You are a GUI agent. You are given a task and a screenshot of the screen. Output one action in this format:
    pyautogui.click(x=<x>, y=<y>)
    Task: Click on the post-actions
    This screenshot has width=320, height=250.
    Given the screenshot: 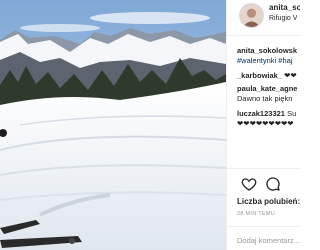 What is the action you would take?
    pyautogui.click(x=263, y=185)
    